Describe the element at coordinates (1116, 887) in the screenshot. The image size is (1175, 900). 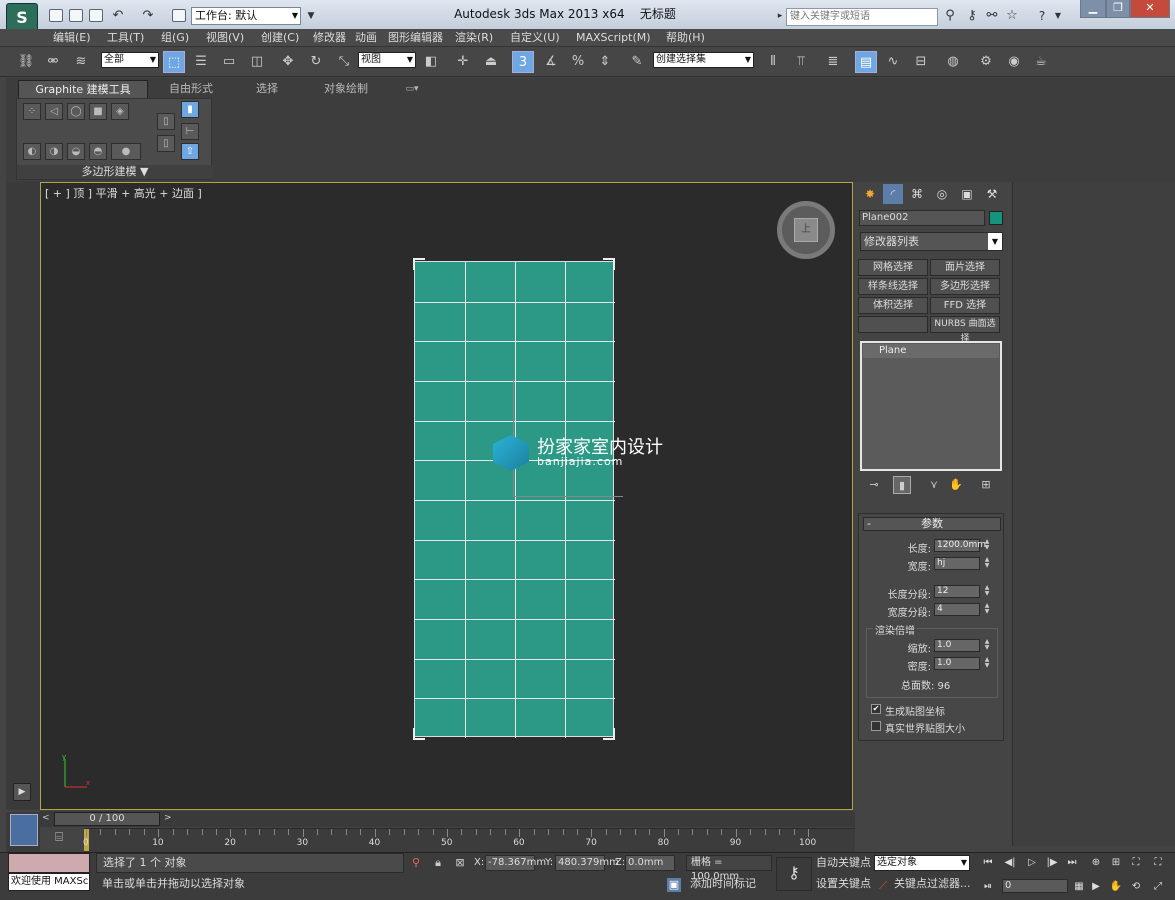
I see `pan-view-icon: ✋` at that location.